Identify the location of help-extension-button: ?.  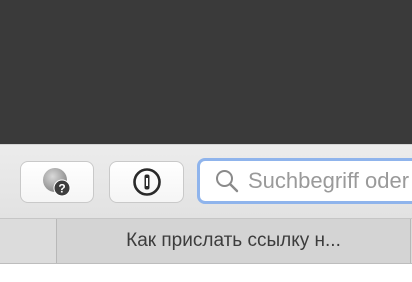
(57, 182).